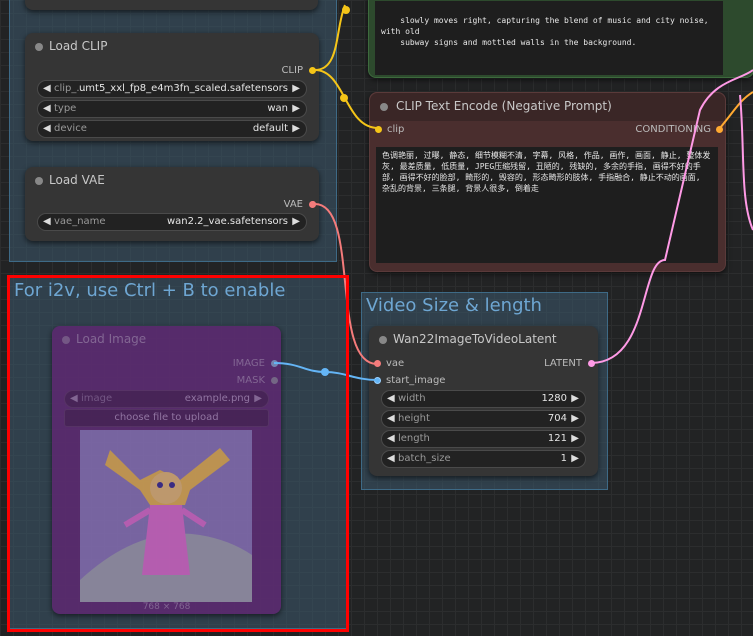  I want to click on vae-pin-marker, so click(313, 204).